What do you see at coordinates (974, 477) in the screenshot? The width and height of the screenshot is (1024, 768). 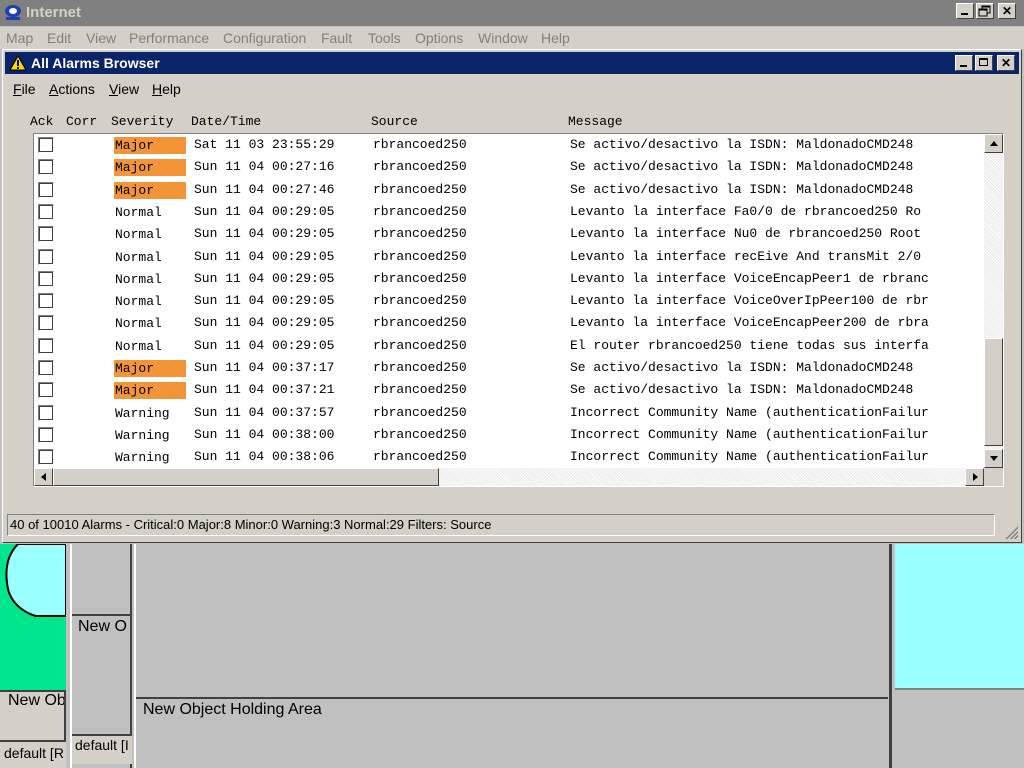 I see `scroll-right-button` at bounding box center [974, 477].